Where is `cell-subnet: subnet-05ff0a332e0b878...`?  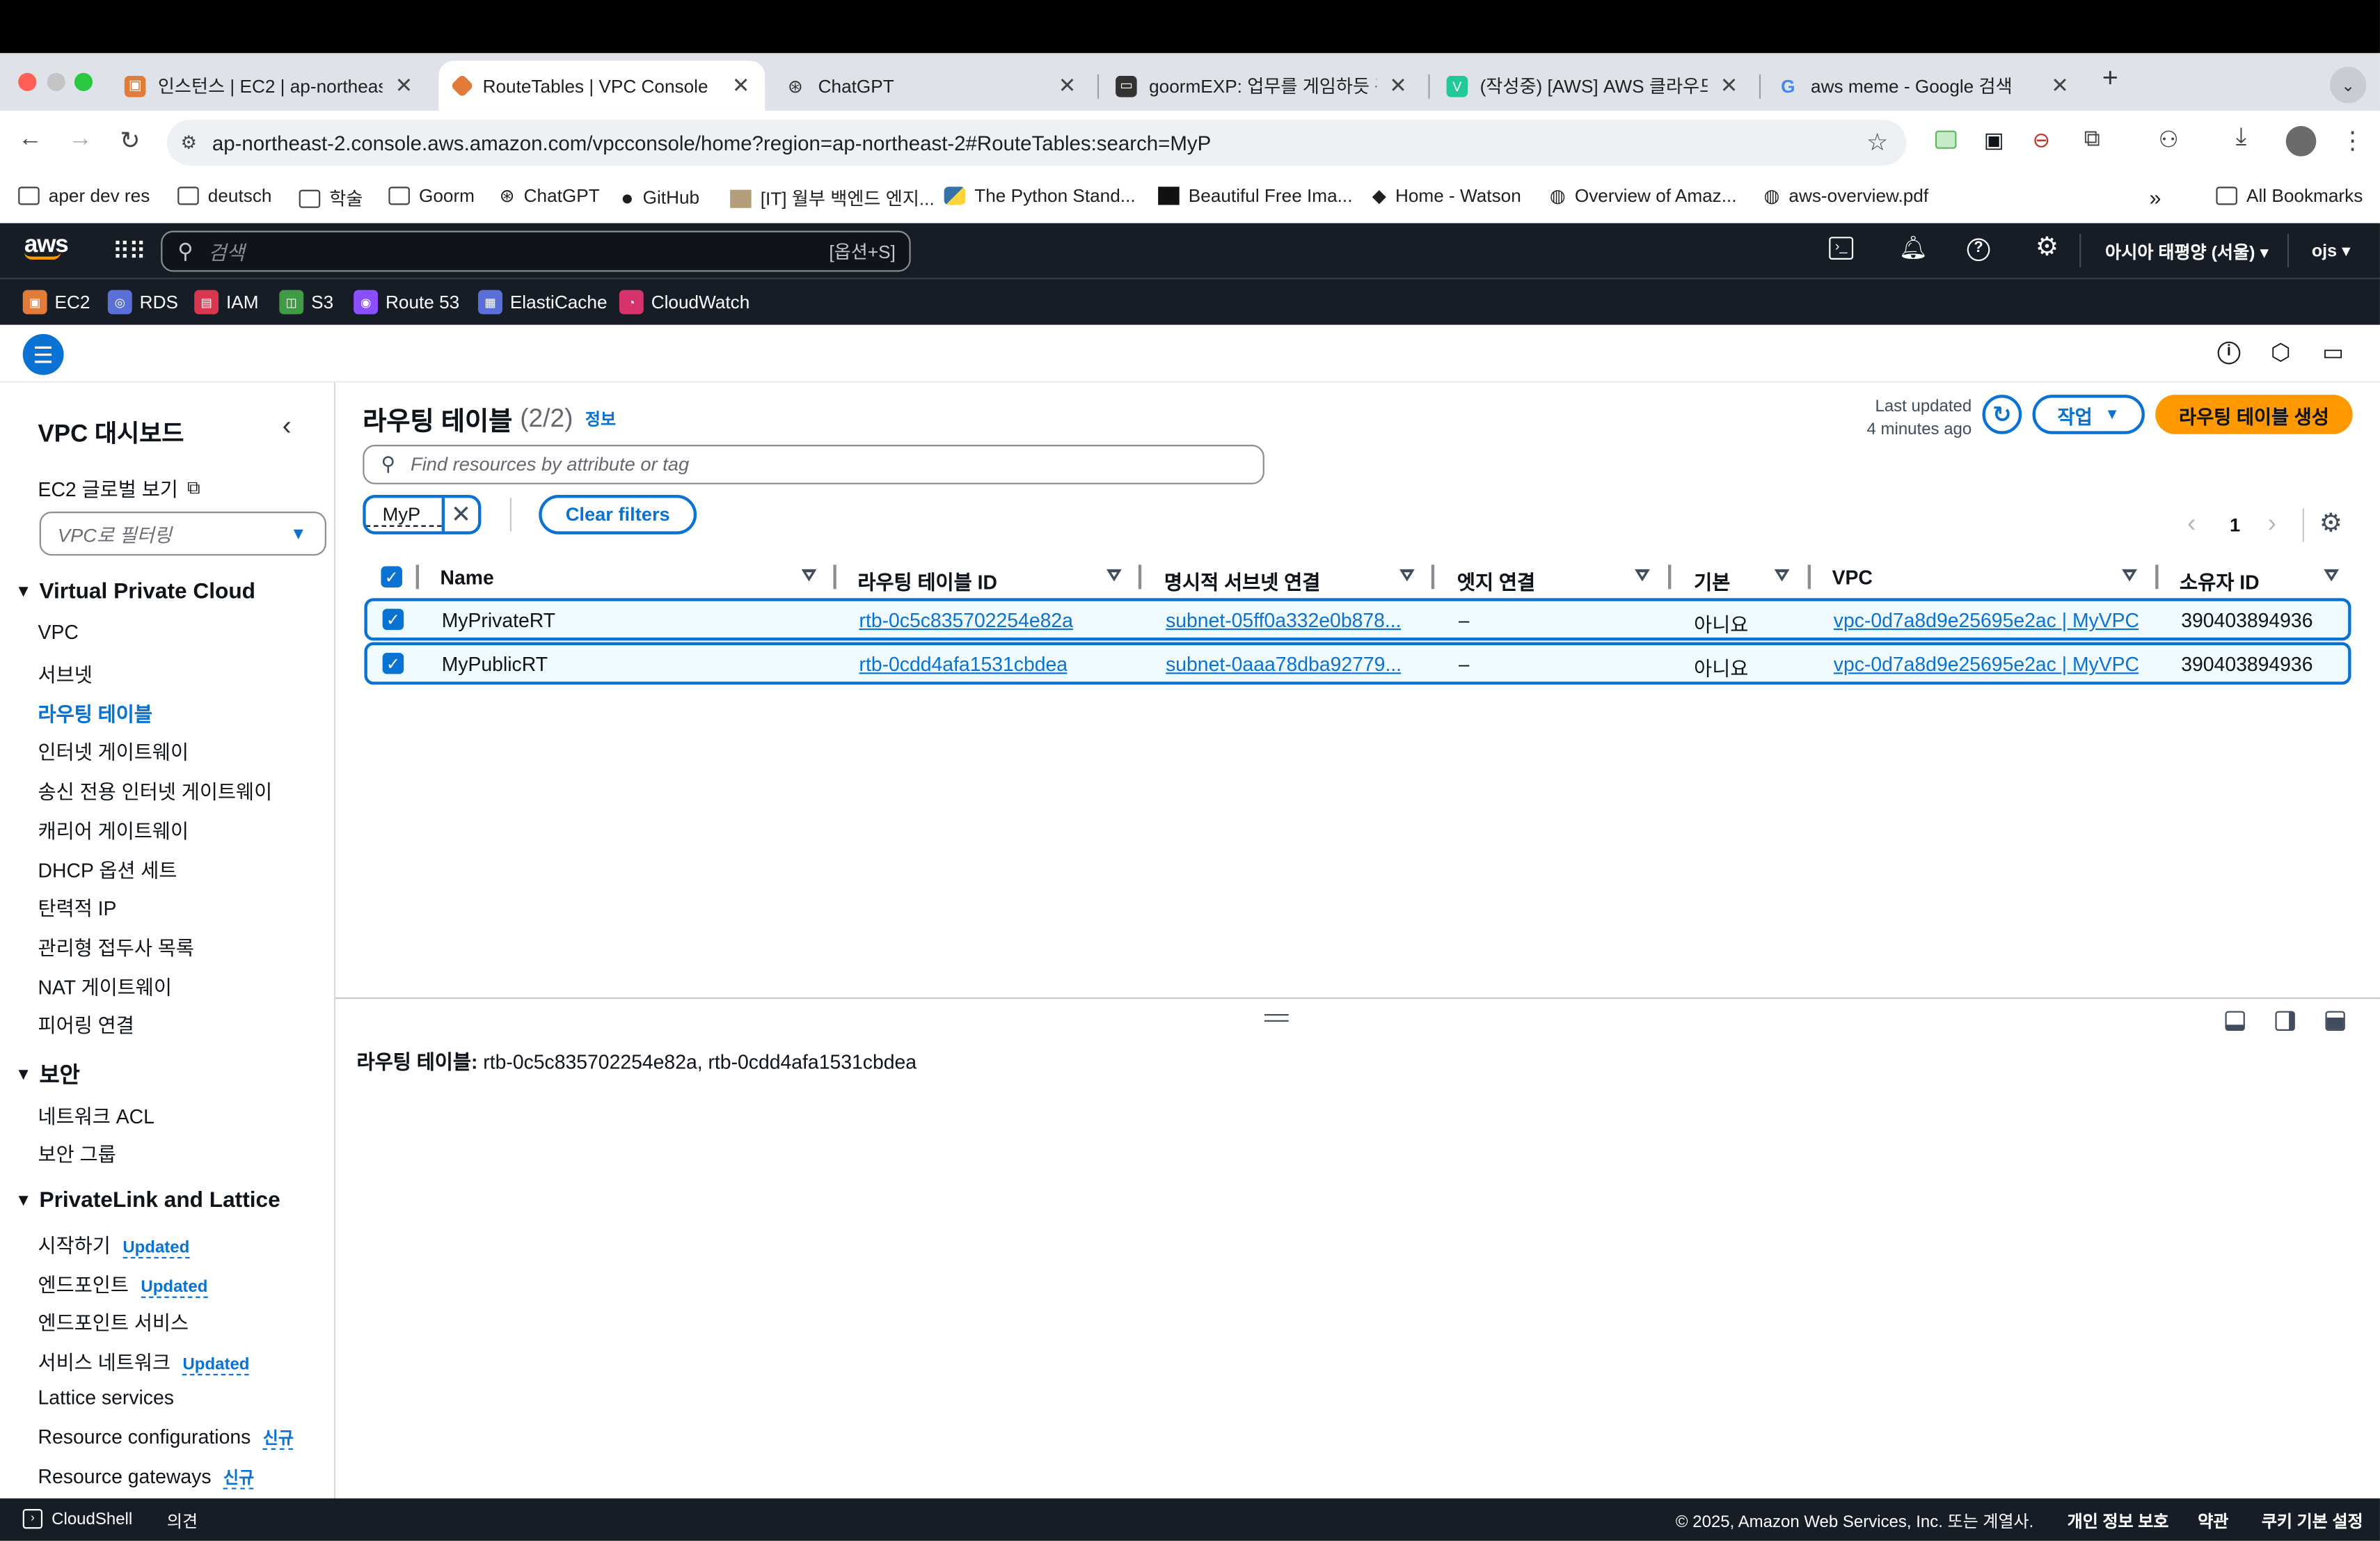
cell-subnet: subnet-05ff0a332e0b878... is located at coordinates (1283, 620).